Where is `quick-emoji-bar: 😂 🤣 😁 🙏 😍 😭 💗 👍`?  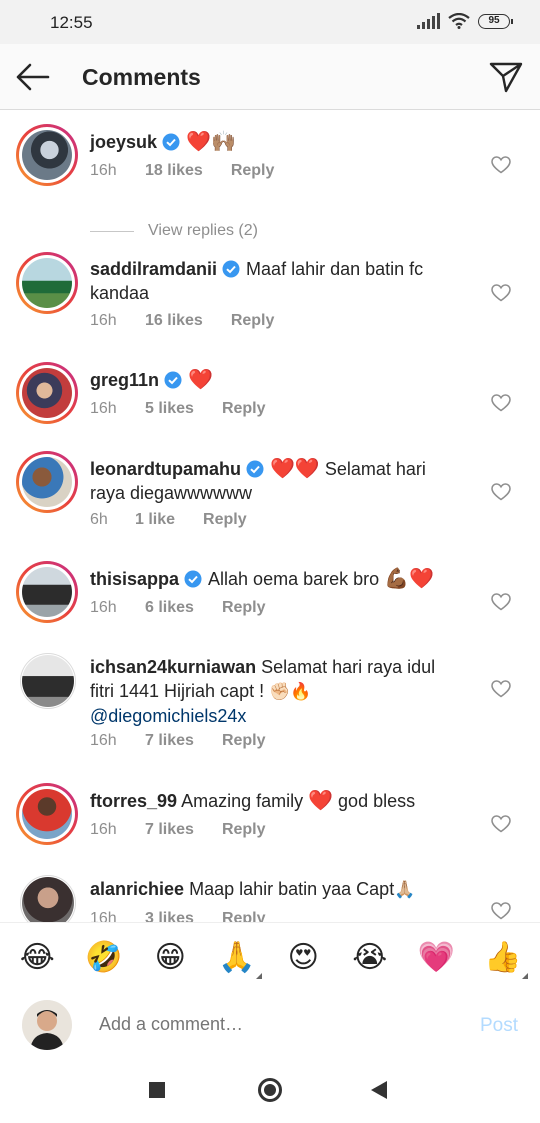 quick-emoji-bar: 😂 🤣 😁 🙏 😍 😭 💗 👍 is located at coordinates (270, 957).